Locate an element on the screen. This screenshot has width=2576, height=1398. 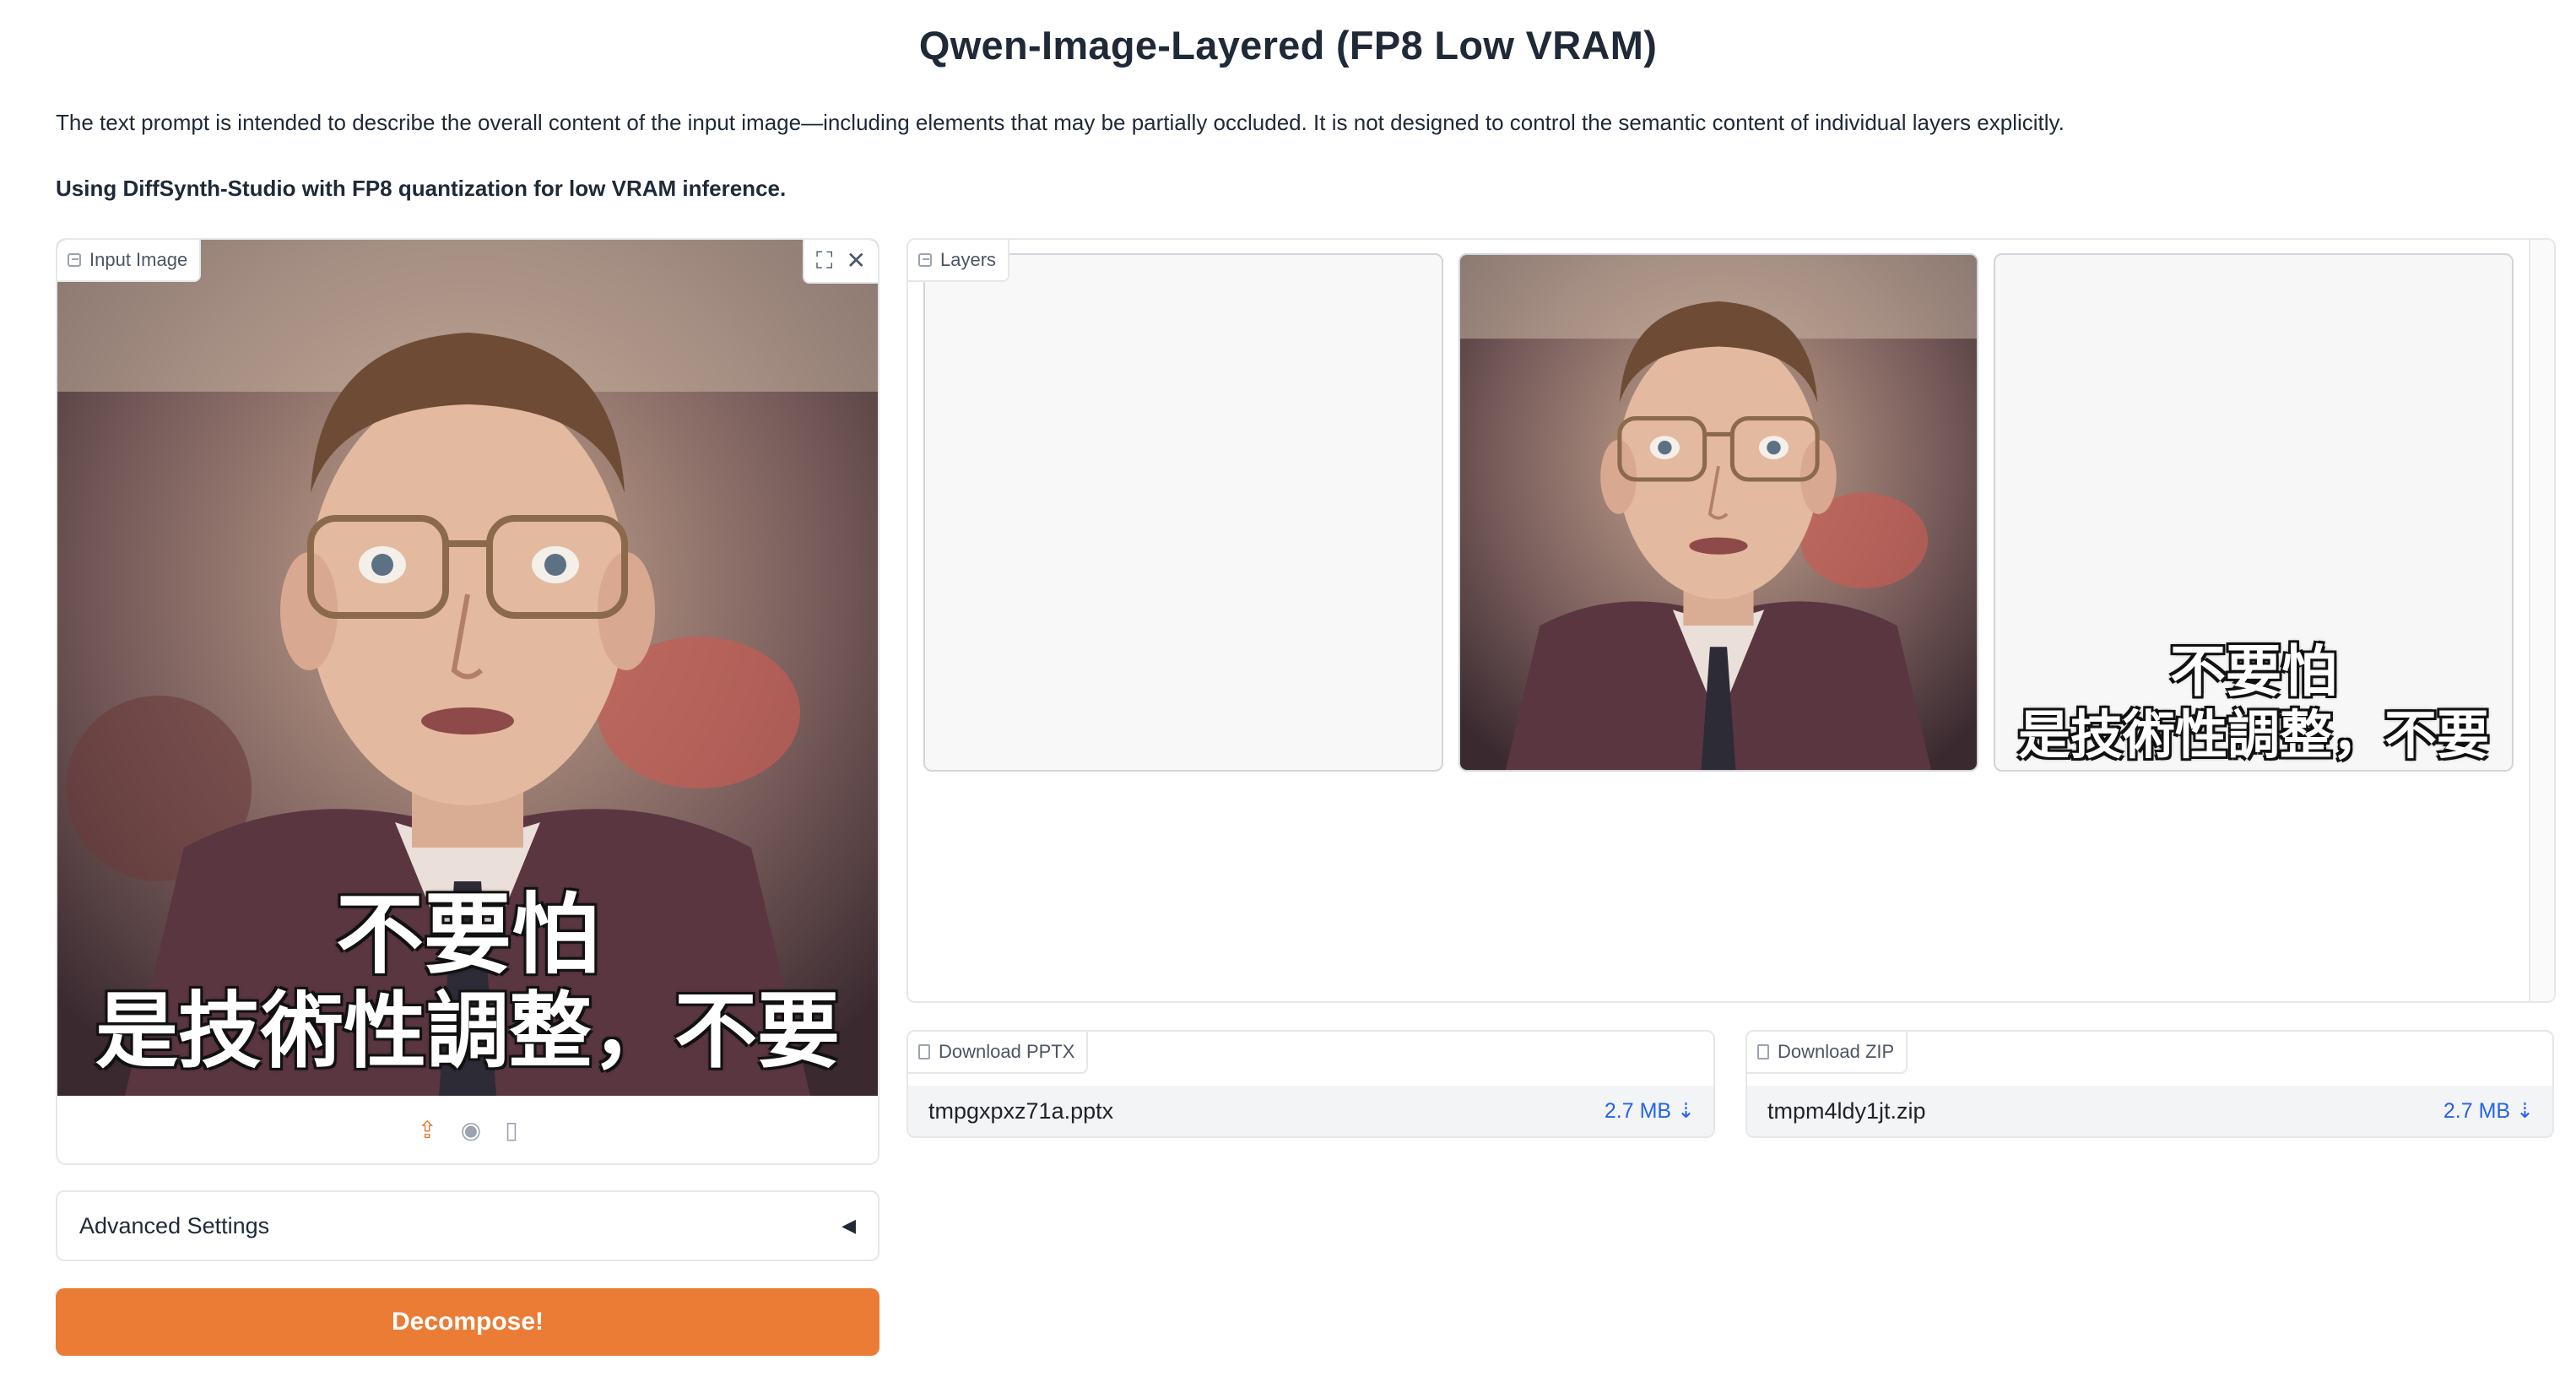
upload-icon: ⇪ is located at coordinates (426, 1130).